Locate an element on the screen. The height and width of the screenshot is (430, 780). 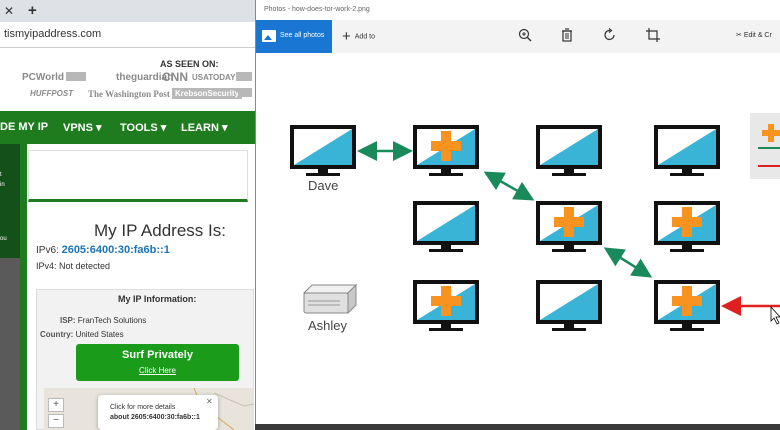
isp-value: FranTech Solutions is located at coordinates (112, 320).